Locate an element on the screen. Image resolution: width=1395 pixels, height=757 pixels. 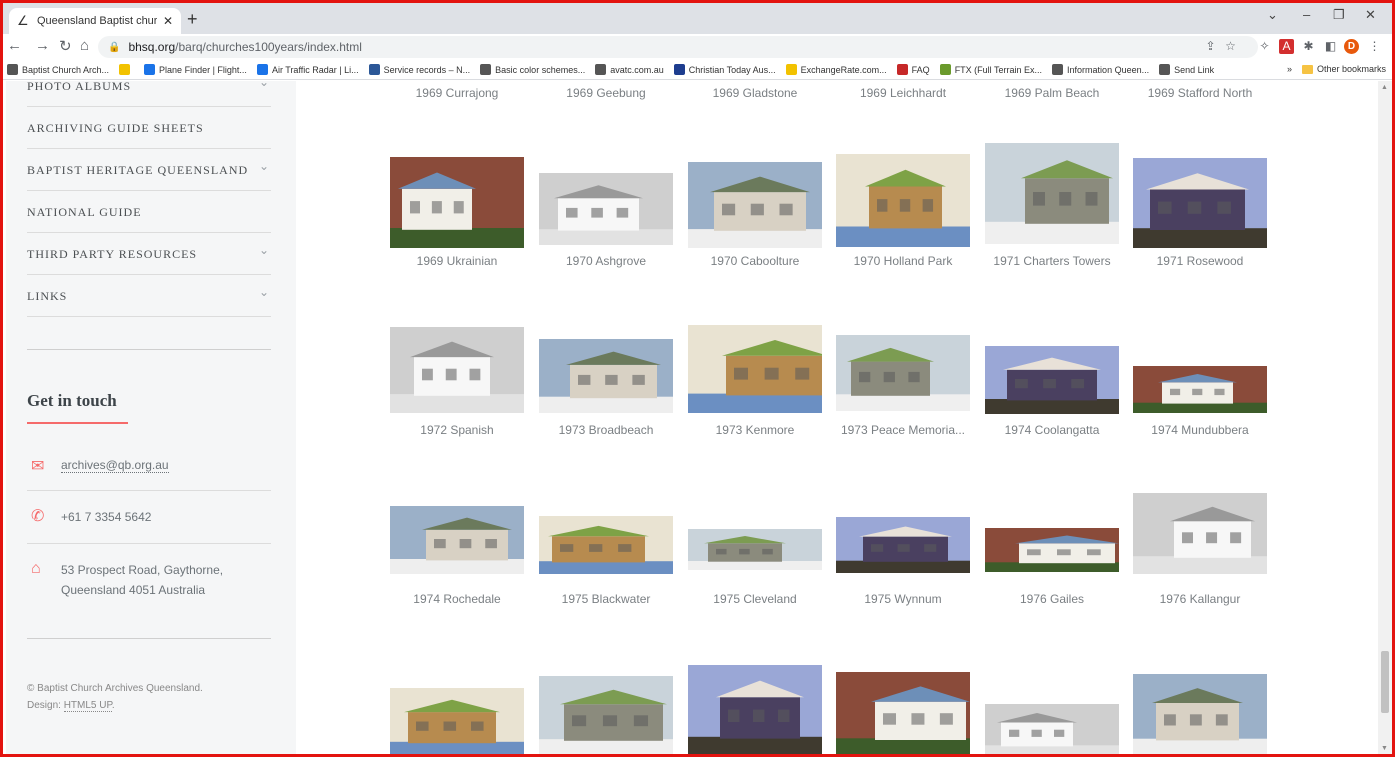
browser-tab: ∠ Queensland Baptist churches by ✕ is located at coordinates (95, 21).